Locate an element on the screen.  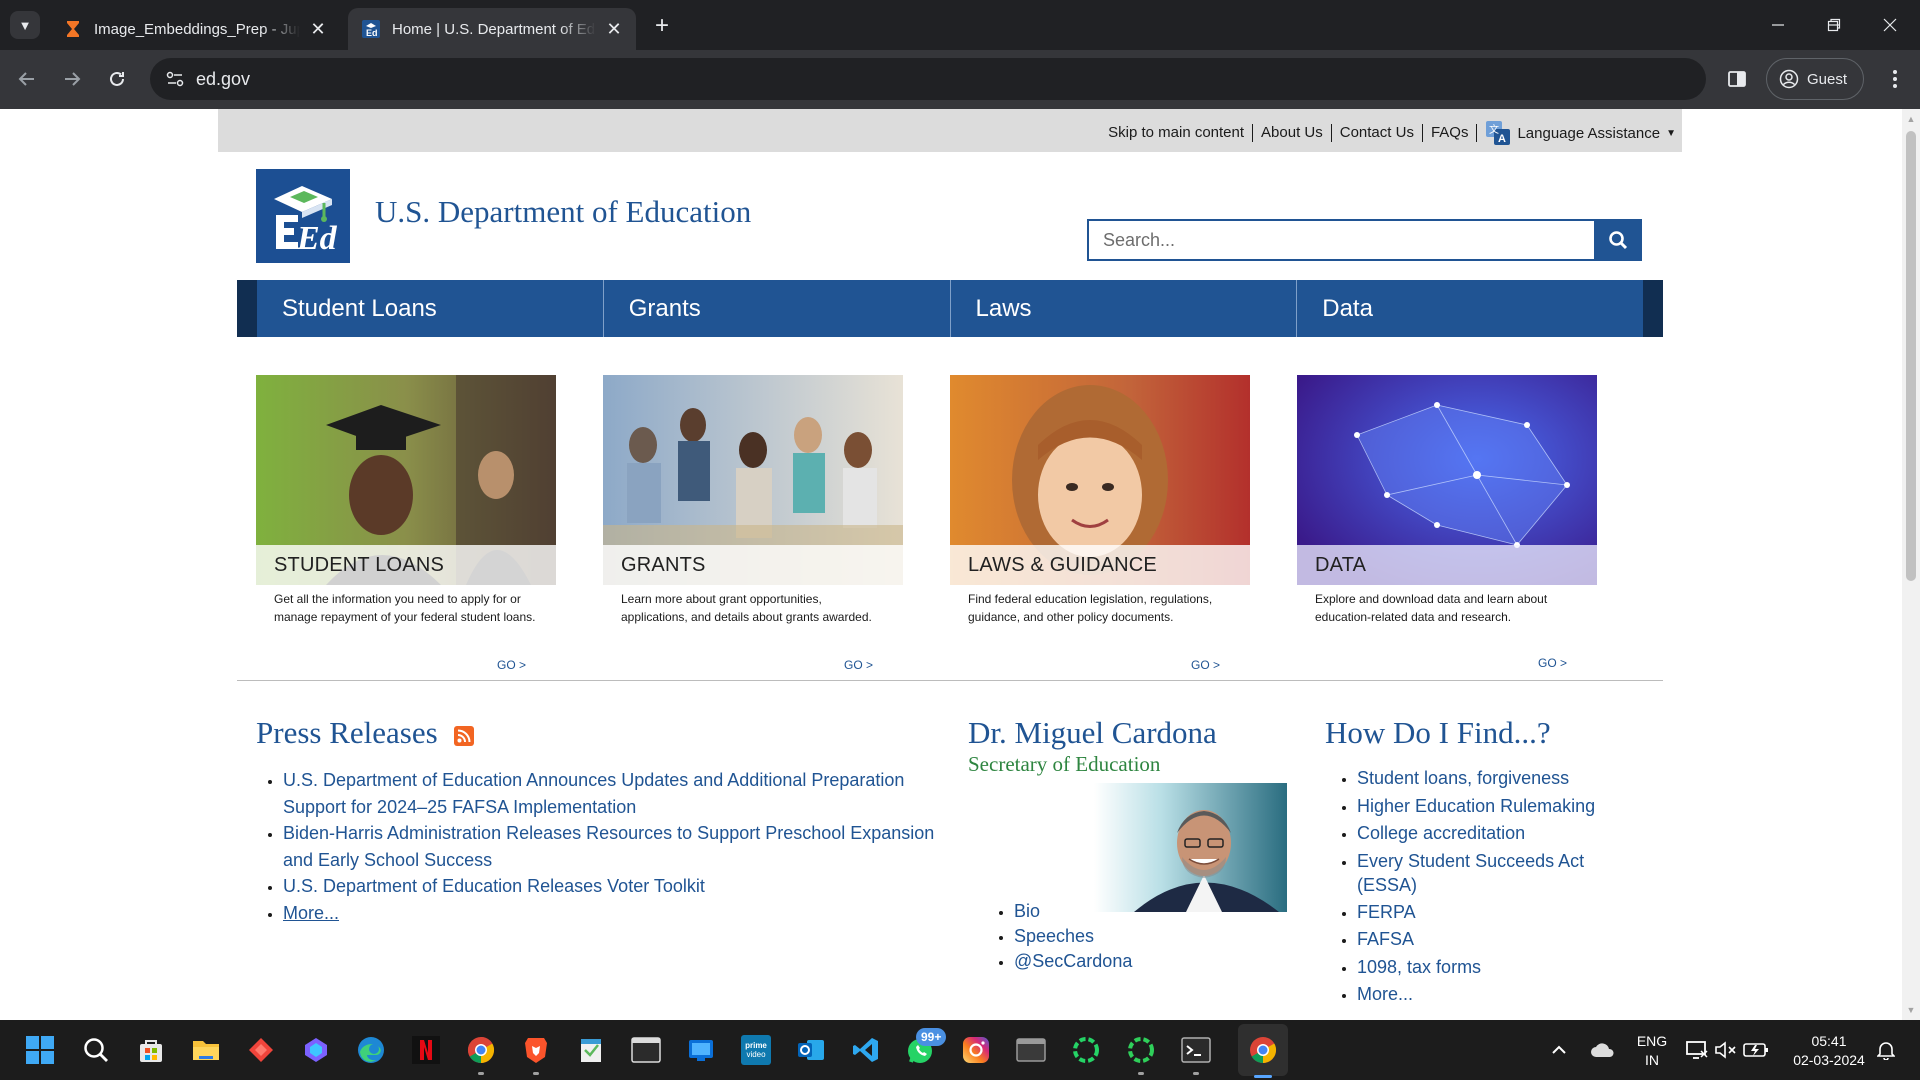
tab-ed-gov: Ed Home | U.S. Department of Education ✕ is located at coordinates (492, 29).